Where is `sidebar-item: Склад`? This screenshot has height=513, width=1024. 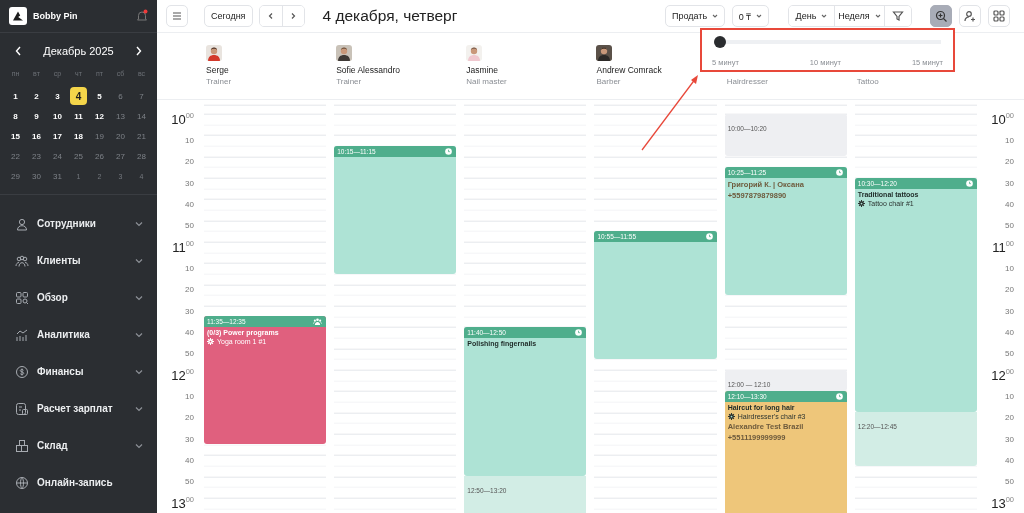
sidebar-item: Склад is located at coordinates (82, 445).